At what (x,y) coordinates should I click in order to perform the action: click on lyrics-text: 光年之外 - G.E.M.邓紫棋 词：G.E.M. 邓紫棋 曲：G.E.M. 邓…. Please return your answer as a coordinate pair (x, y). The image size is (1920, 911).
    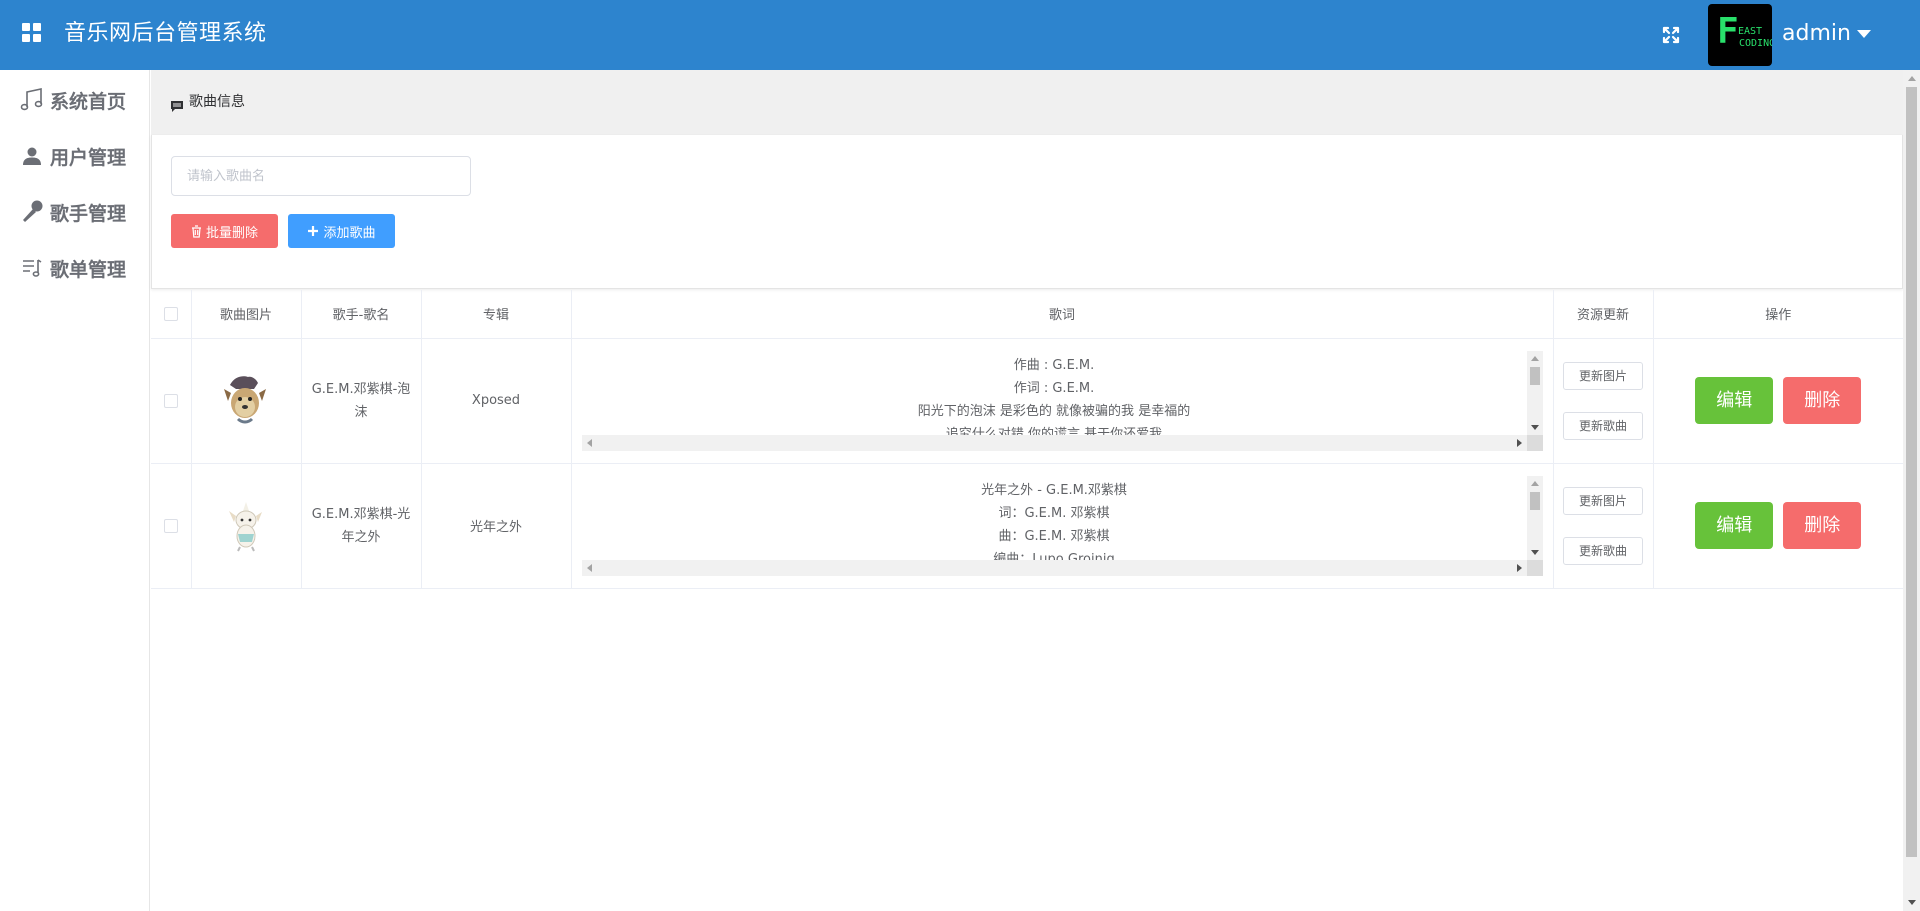
    Looking at the image, I should click on (1054, 518).